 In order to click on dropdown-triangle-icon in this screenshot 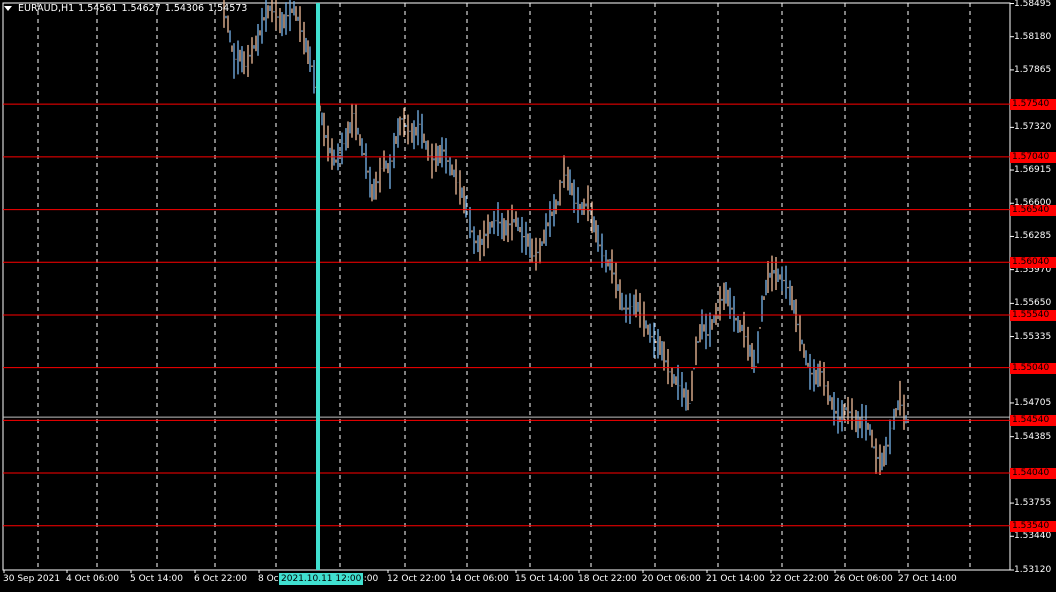, I will do `click(8, 8)`.